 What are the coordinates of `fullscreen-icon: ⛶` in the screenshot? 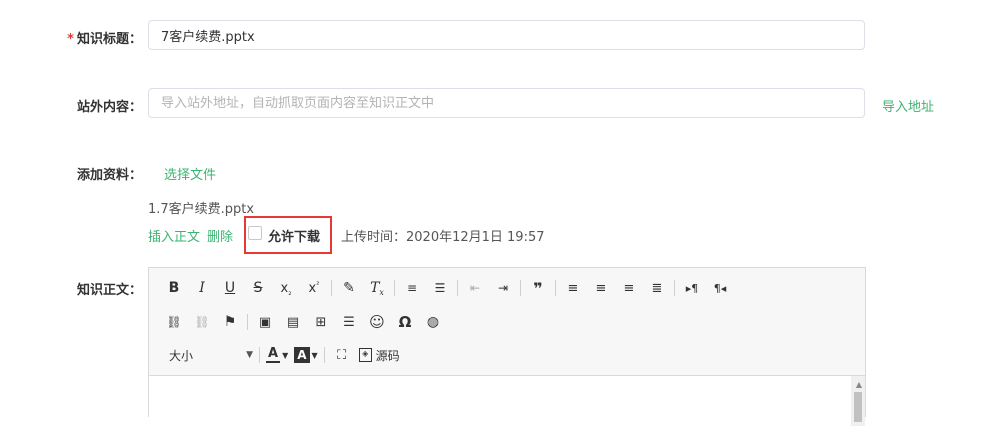 It's located at (342, 355).